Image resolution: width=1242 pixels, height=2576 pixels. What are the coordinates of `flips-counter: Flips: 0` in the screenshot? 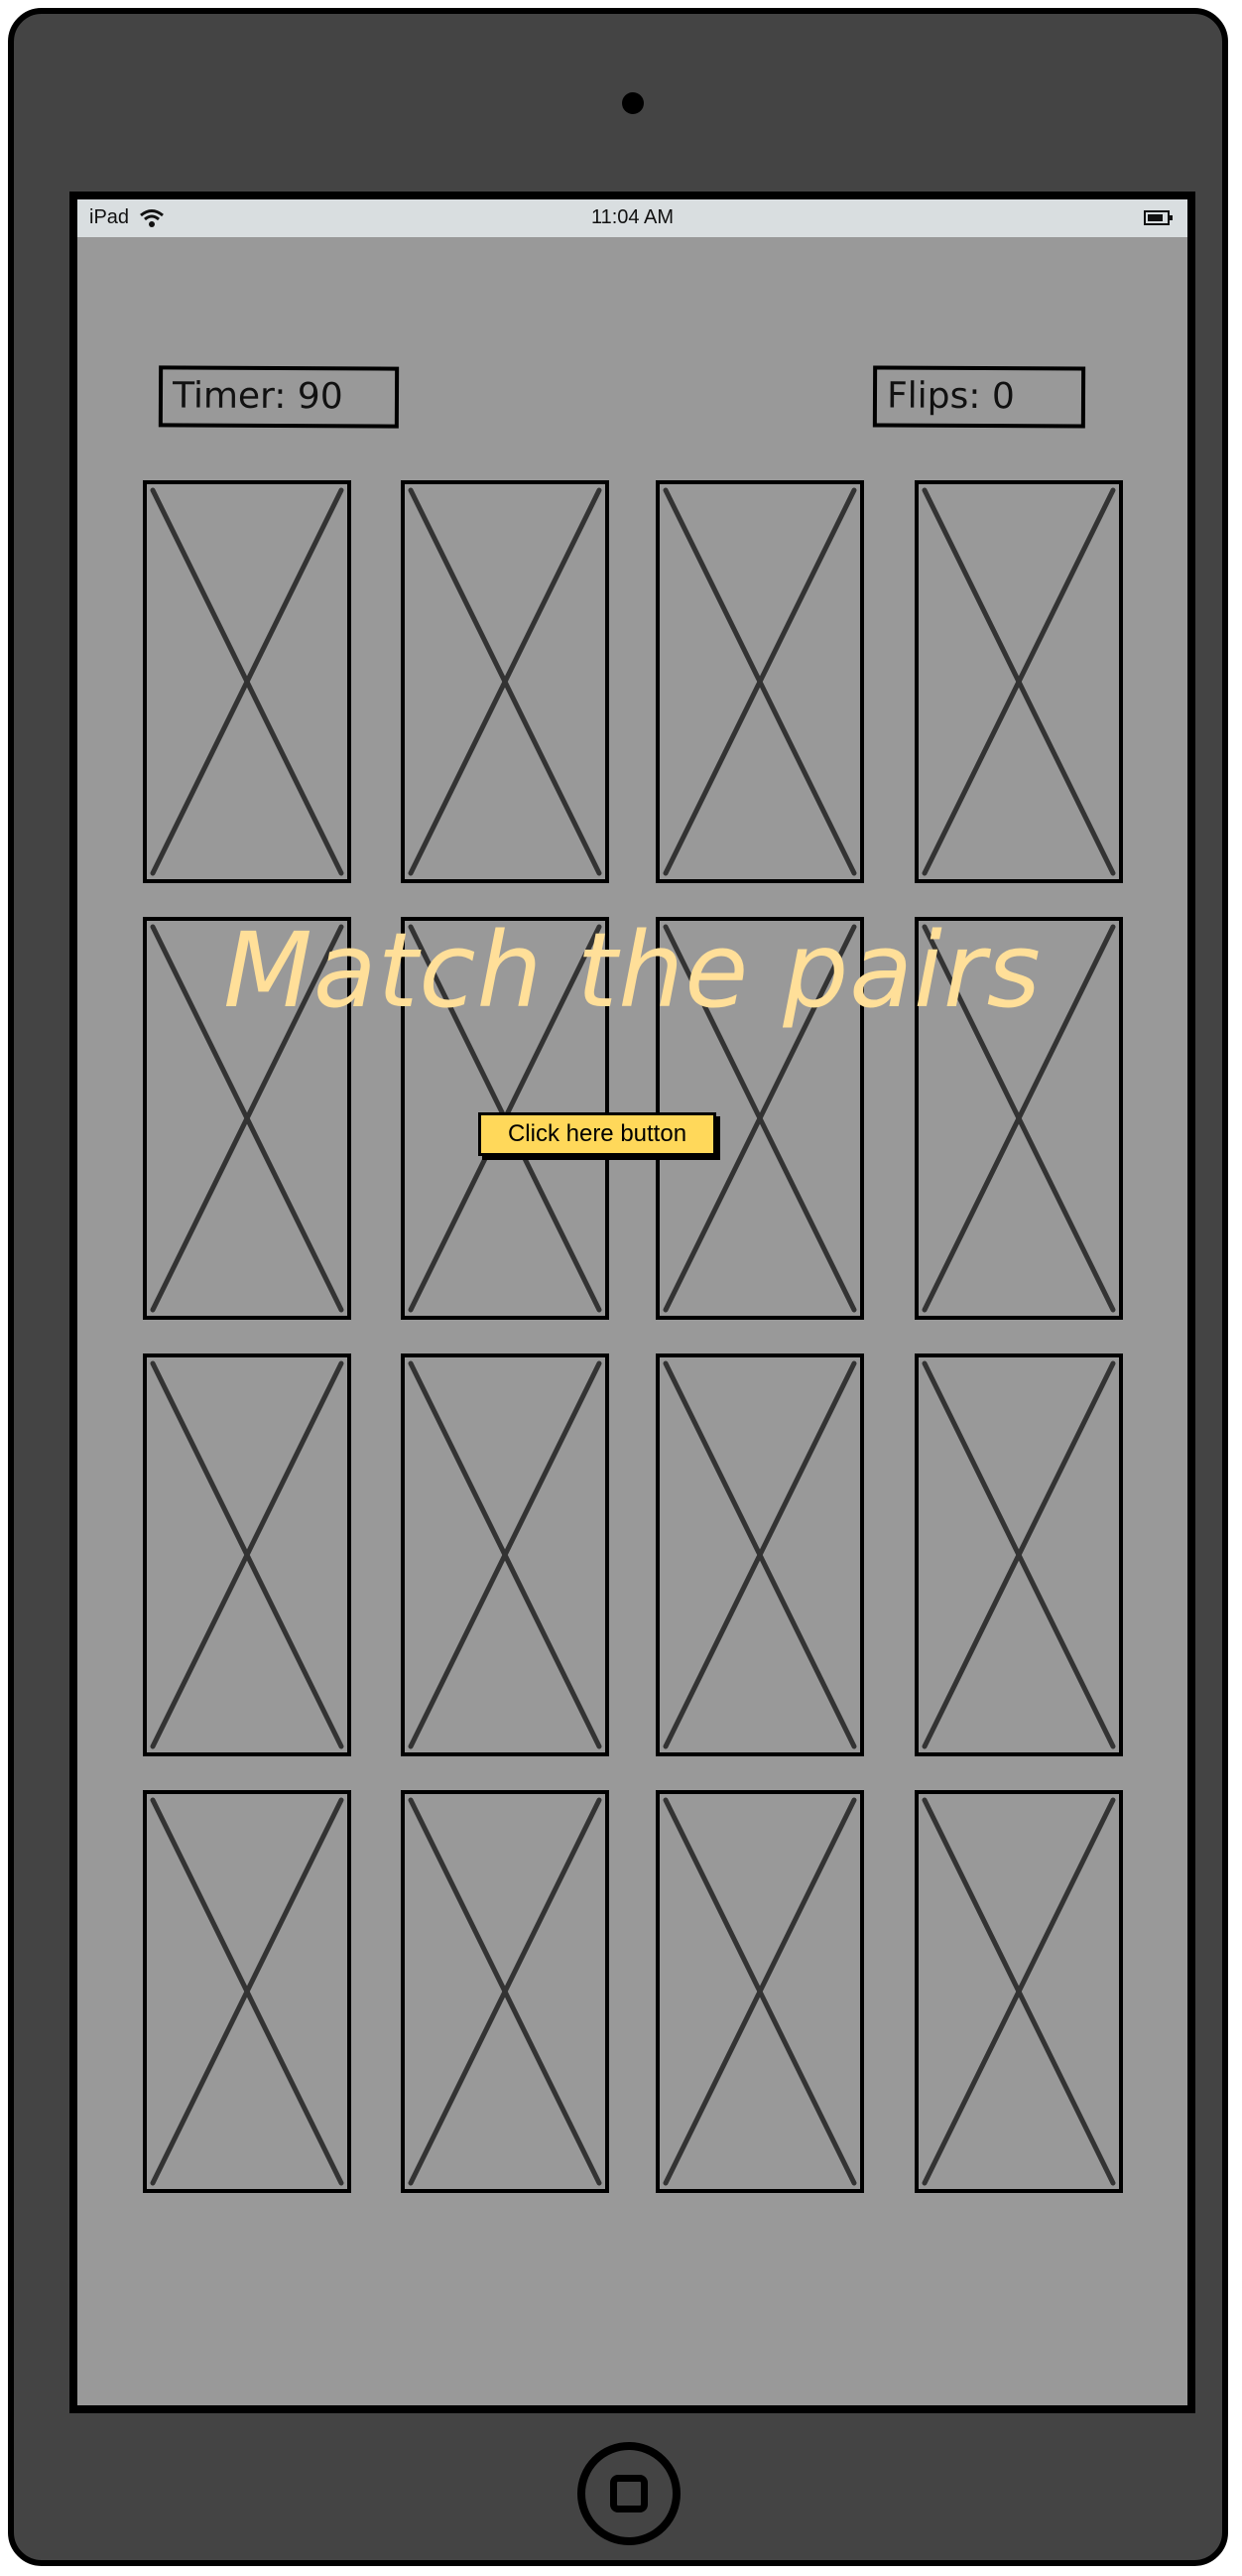 It's located at (979, 397).